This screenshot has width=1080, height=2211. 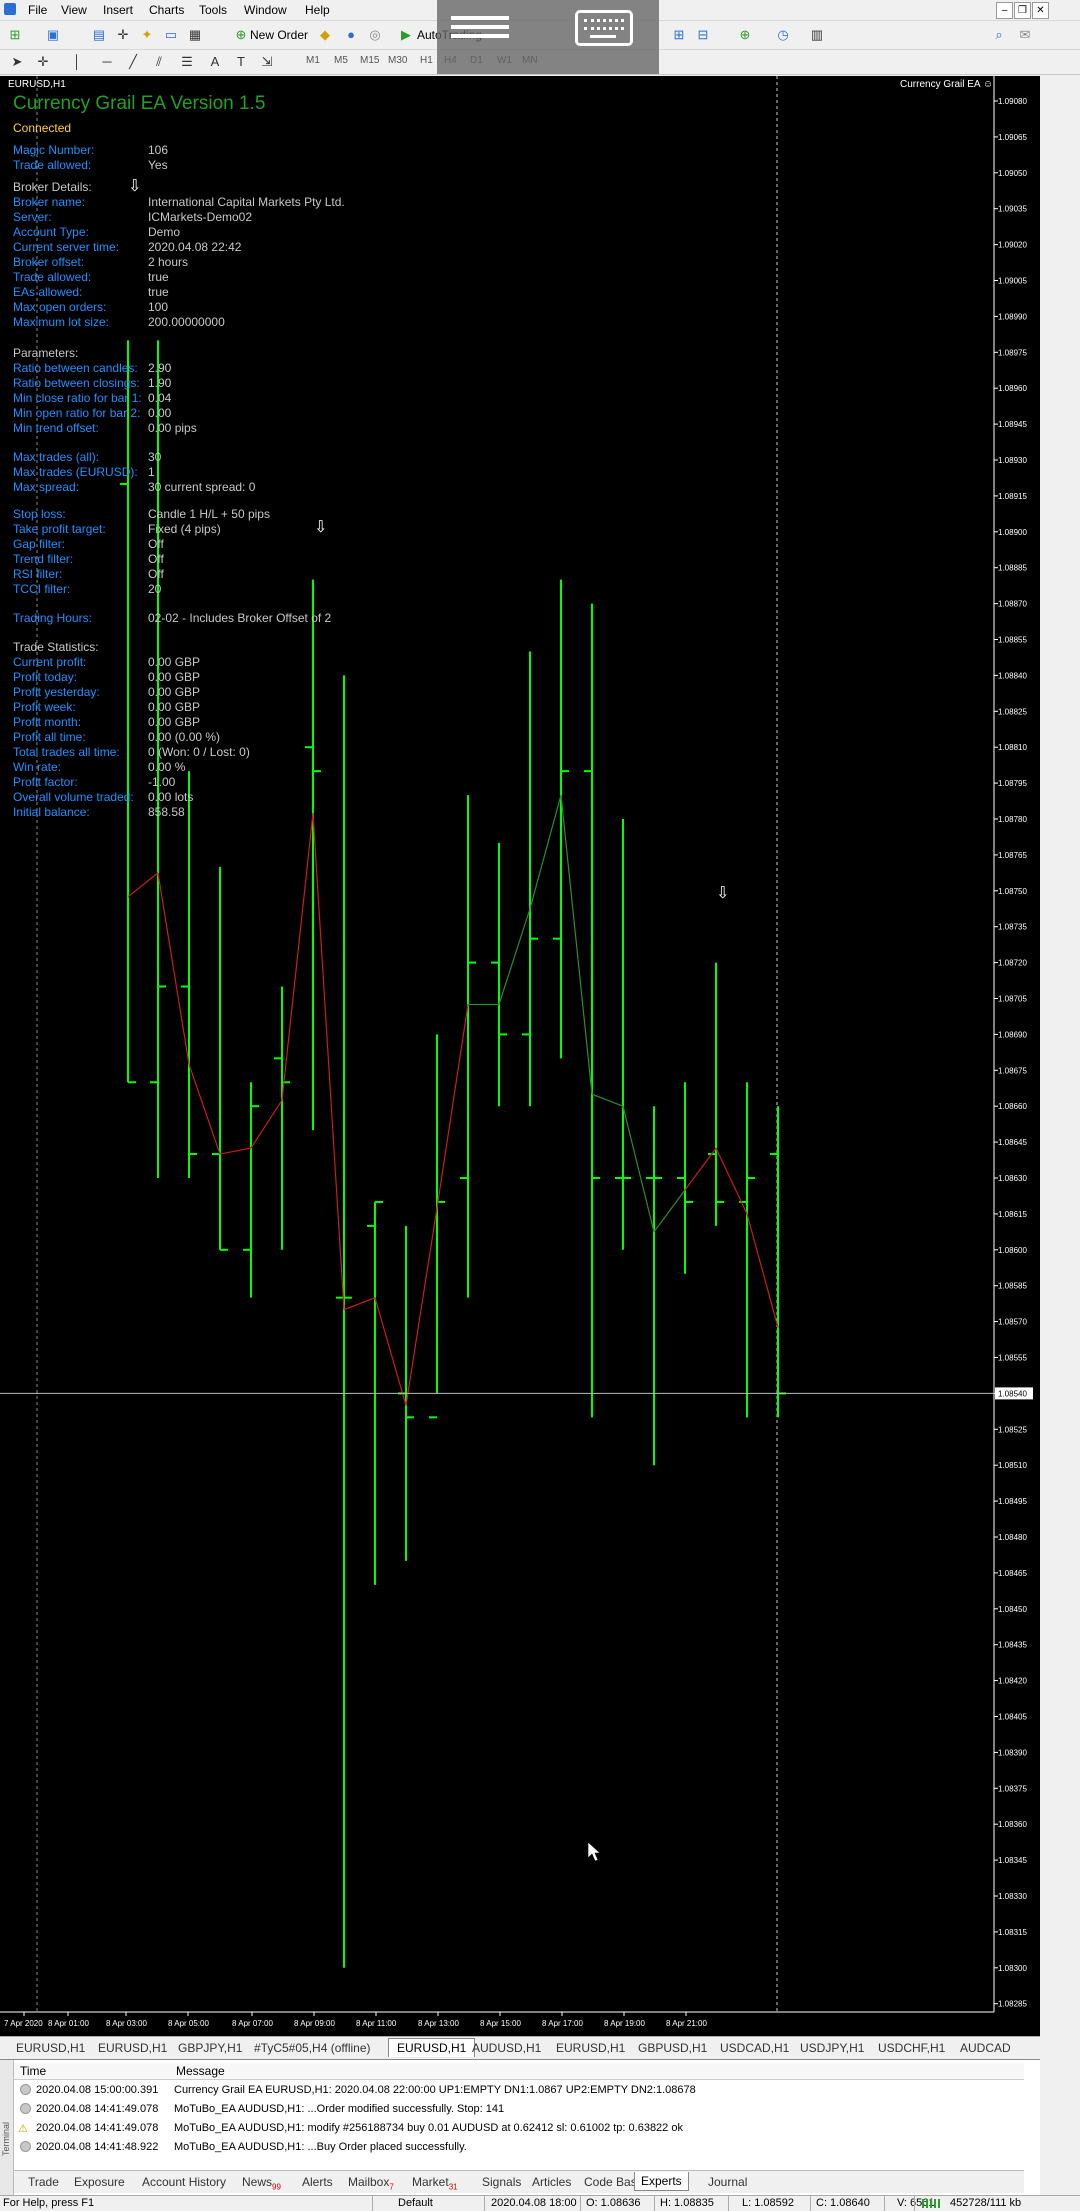 I want to click on text-icon: A, so click(x=215, y=62).